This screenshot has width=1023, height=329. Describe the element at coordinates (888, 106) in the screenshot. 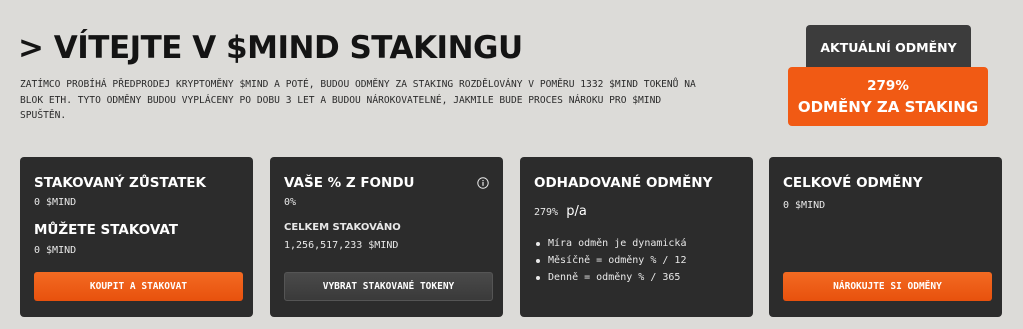

I see `rewards-label: ODMĚNY ZA STAKING` at that location.